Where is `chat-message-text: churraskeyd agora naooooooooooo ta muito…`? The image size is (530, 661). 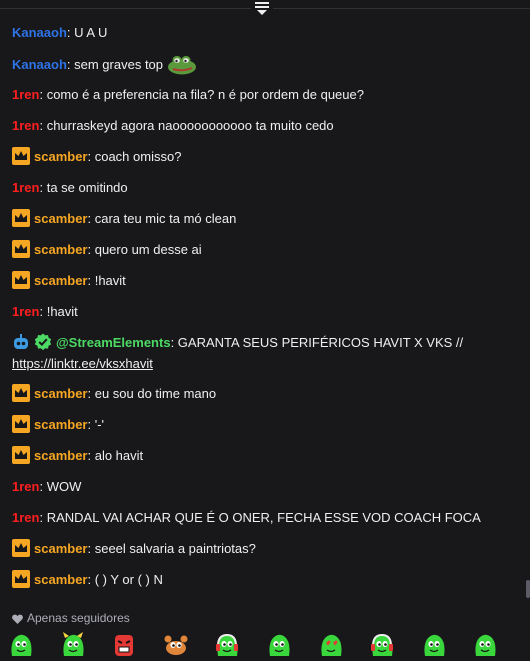
chat-message-text: churraskeyd agora naooooooooooo ta muito… is located at coordinates (190, 125).